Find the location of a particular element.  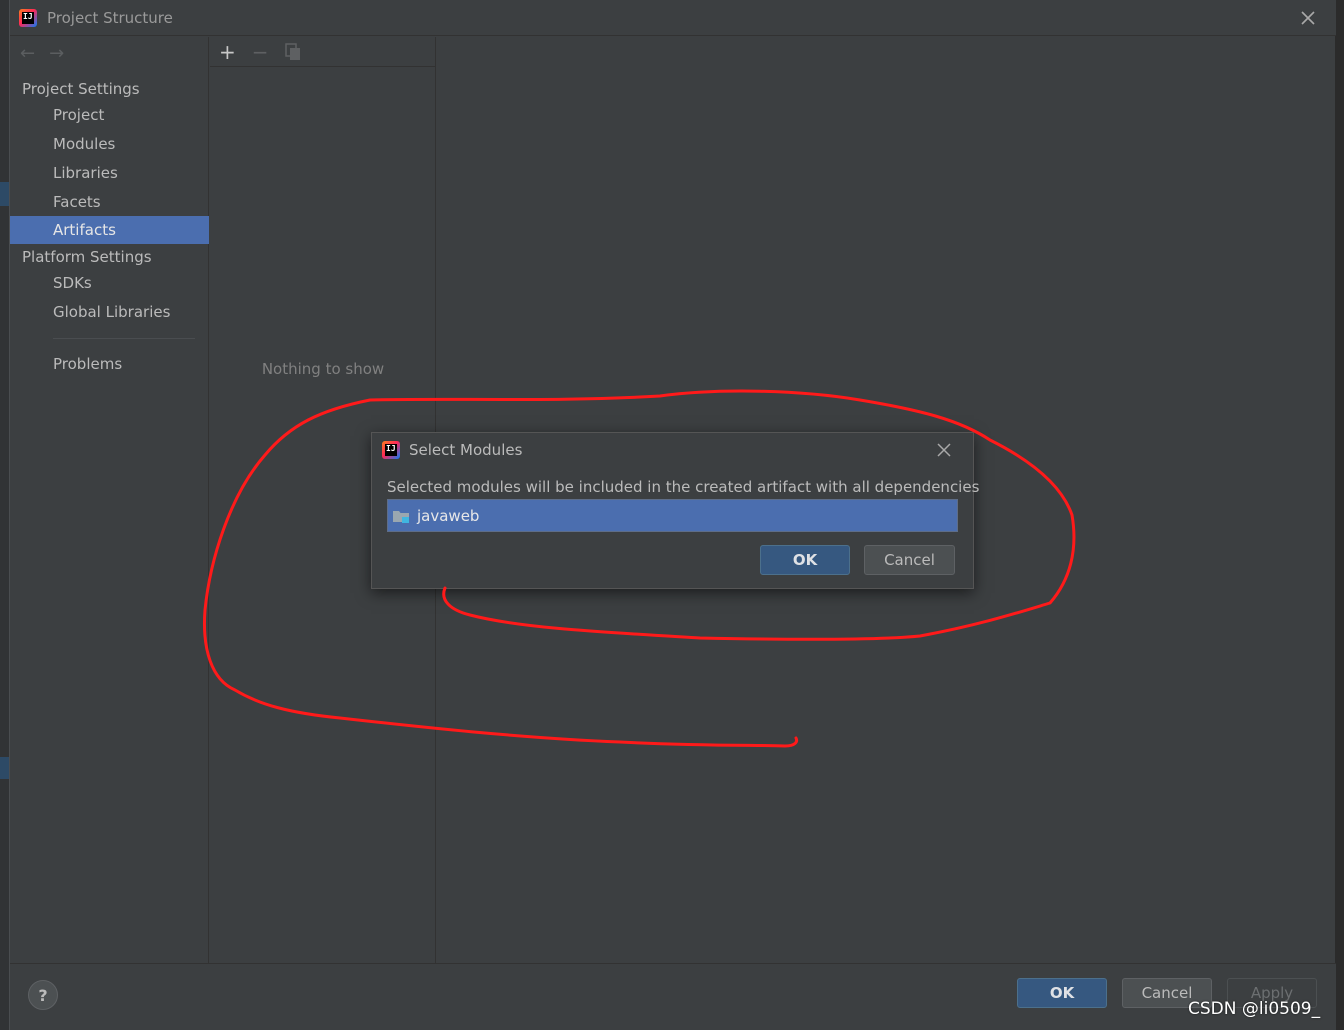

group-project-settings: Project Settings is located at coordinates (81, 89).